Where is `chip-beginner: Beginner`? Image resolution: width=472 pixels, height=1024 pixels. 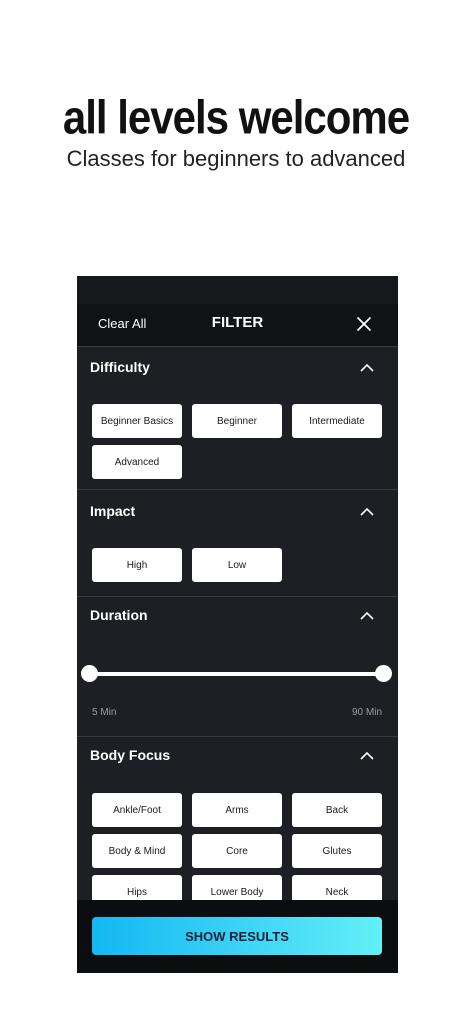 chip-beginner: Beginner is located at coordinates (237, 421).